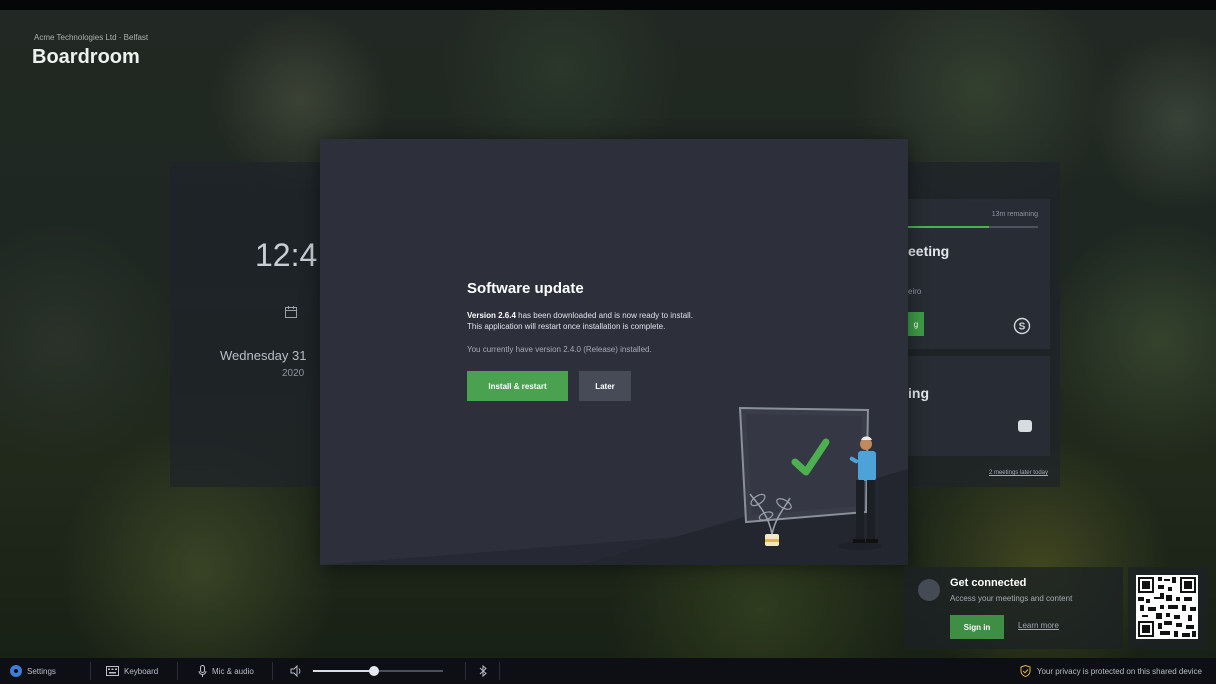 This screenshot has width=1216, height=684. What do you see at coordinates (929, 251) in the screenshot?
I see `current-meeting-title: eeting` at bounding box center [929, 251].